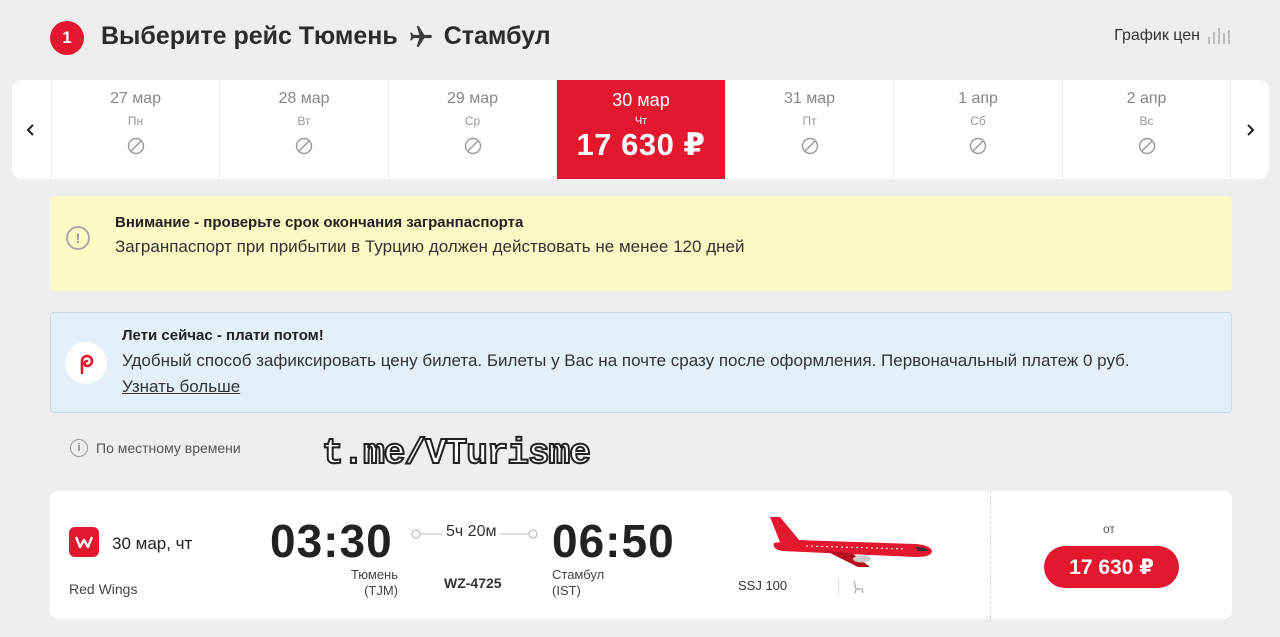  What do you see at coordinates (578, 574) in the screenshot?
I see `arrival-city: Стамбул` at bounding box center [578, 574].